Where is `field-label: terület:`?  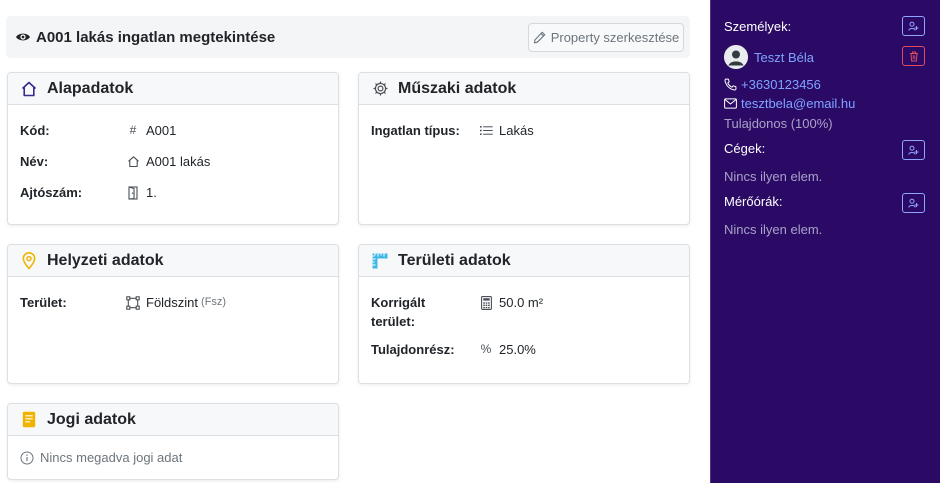 field-label: terület: is located at coordinates (393, 321).